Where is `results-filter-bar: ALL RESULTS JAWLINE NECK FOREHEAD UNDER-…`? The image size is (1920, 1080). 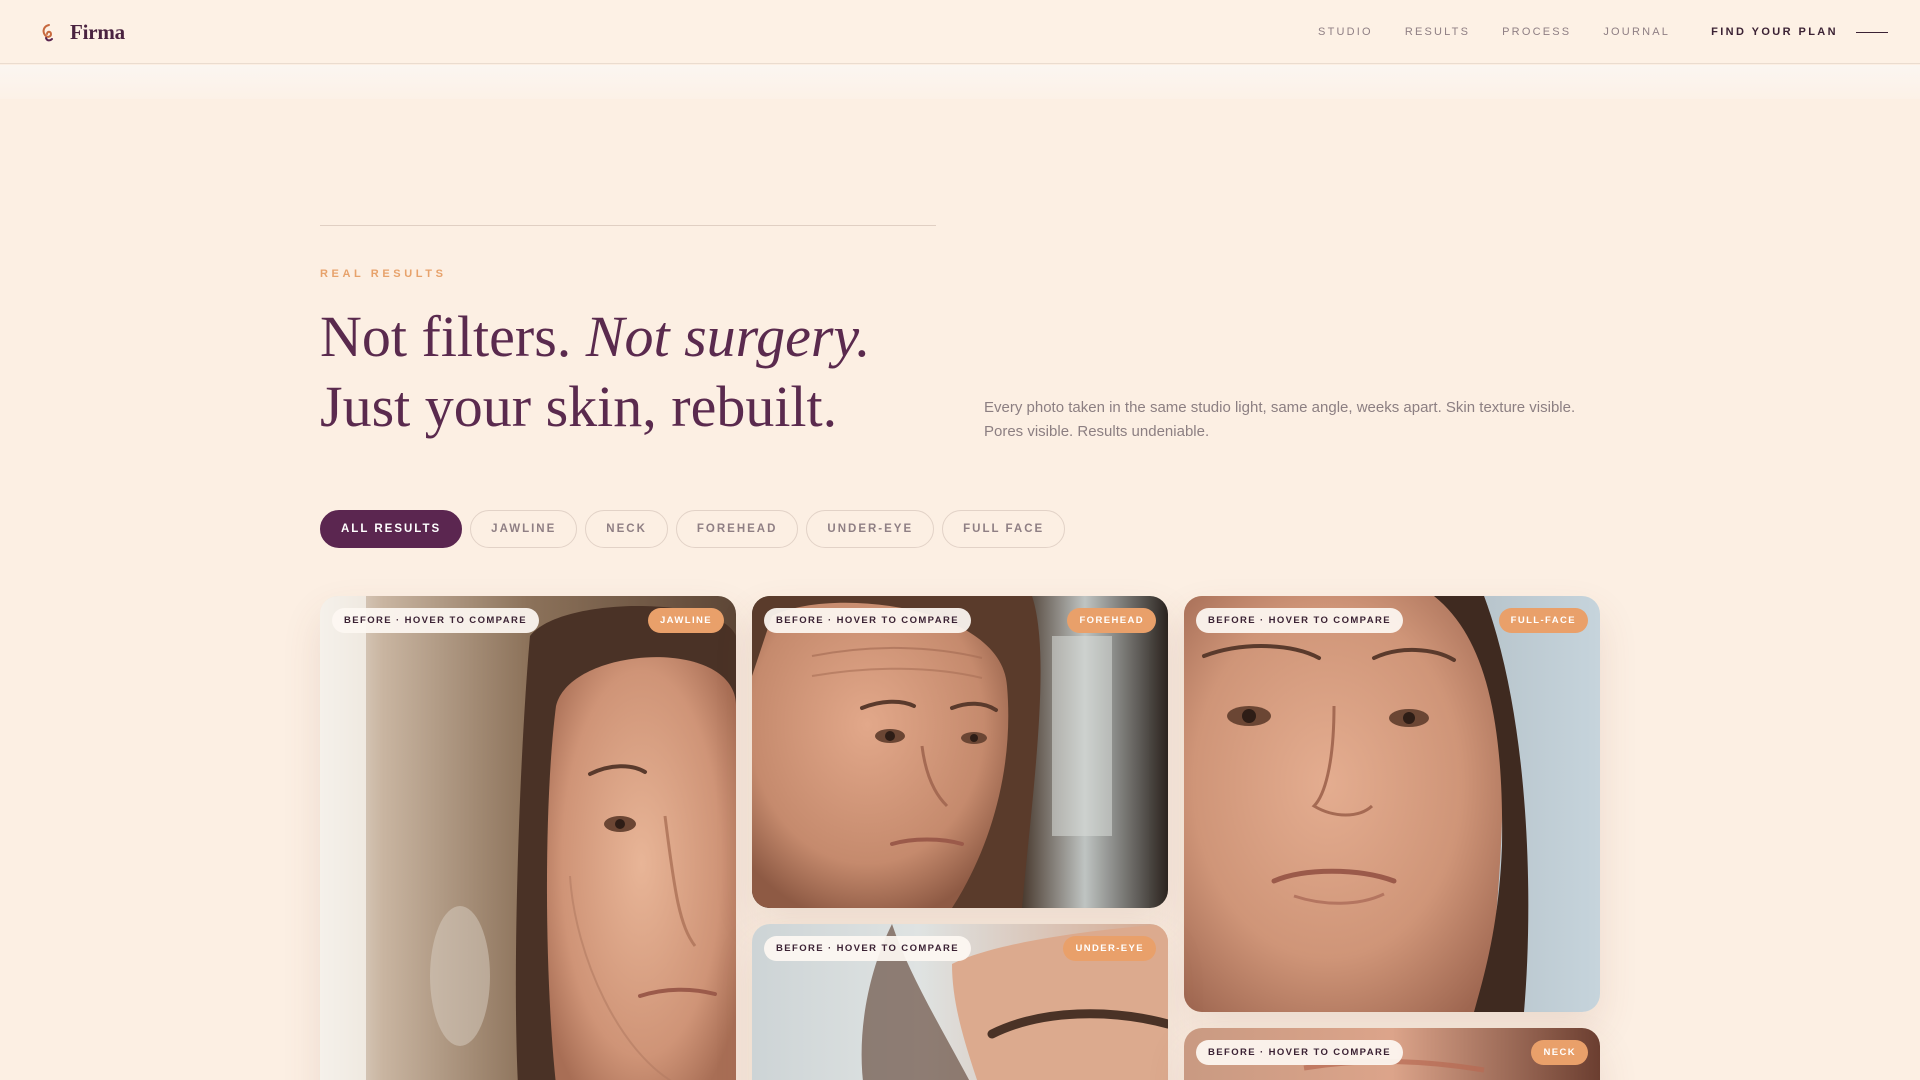
results-filter-bar: ALL RESULTS JAWLINE NECK FOREHEAD UNDER-… is located at coordinates (693, 529).